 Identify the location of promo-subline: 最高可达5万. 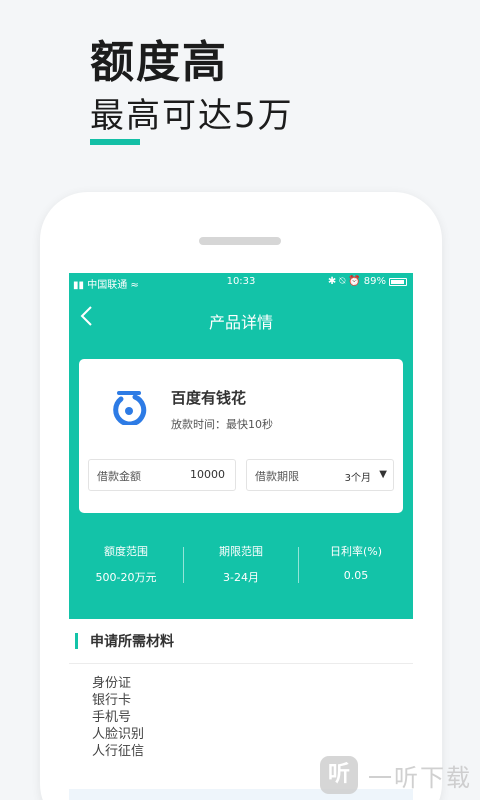
(192, 116).